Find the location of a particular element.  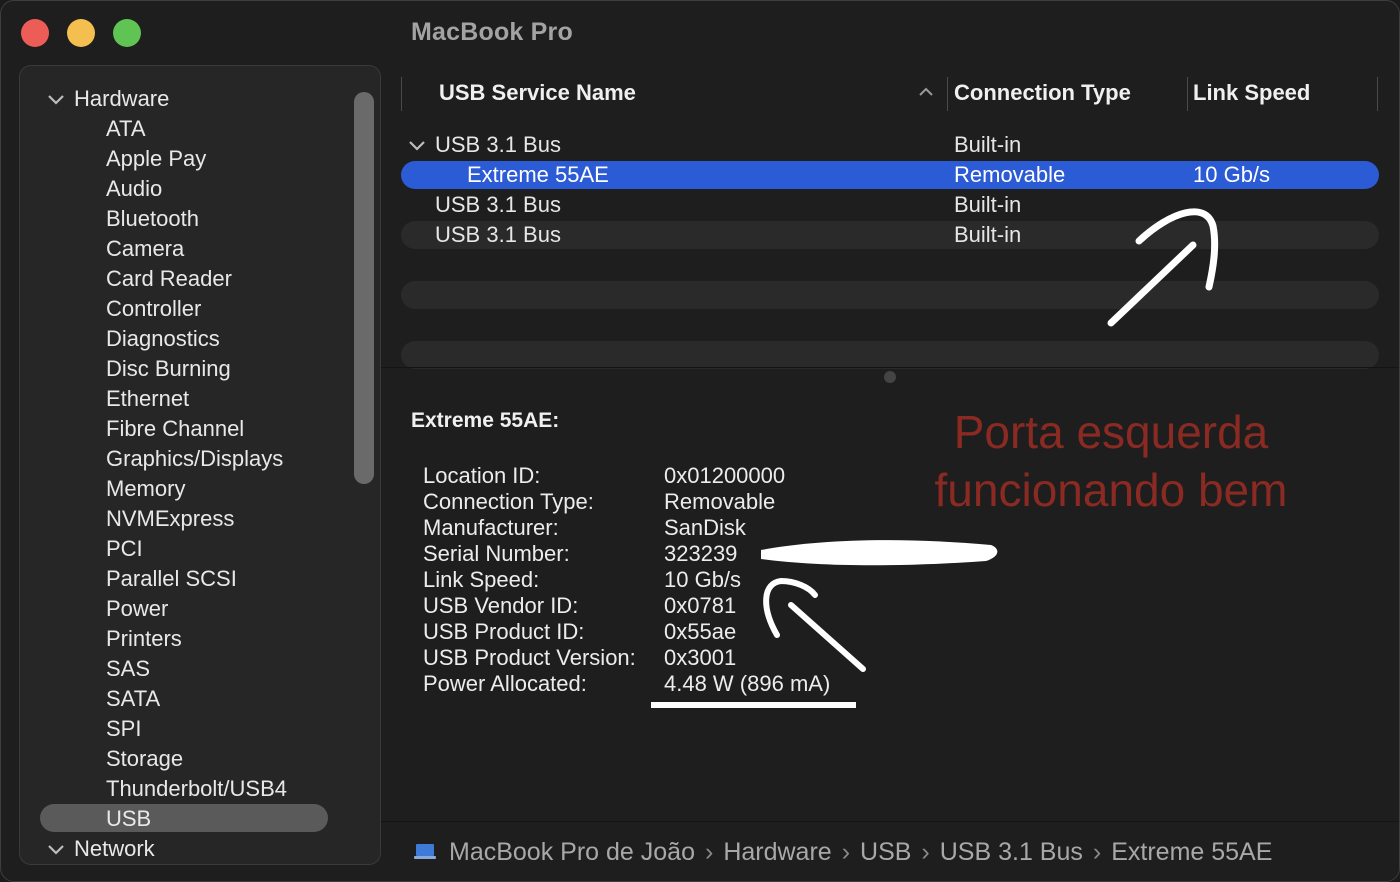

property-value: 323239 is located at coordinates (701, 553).